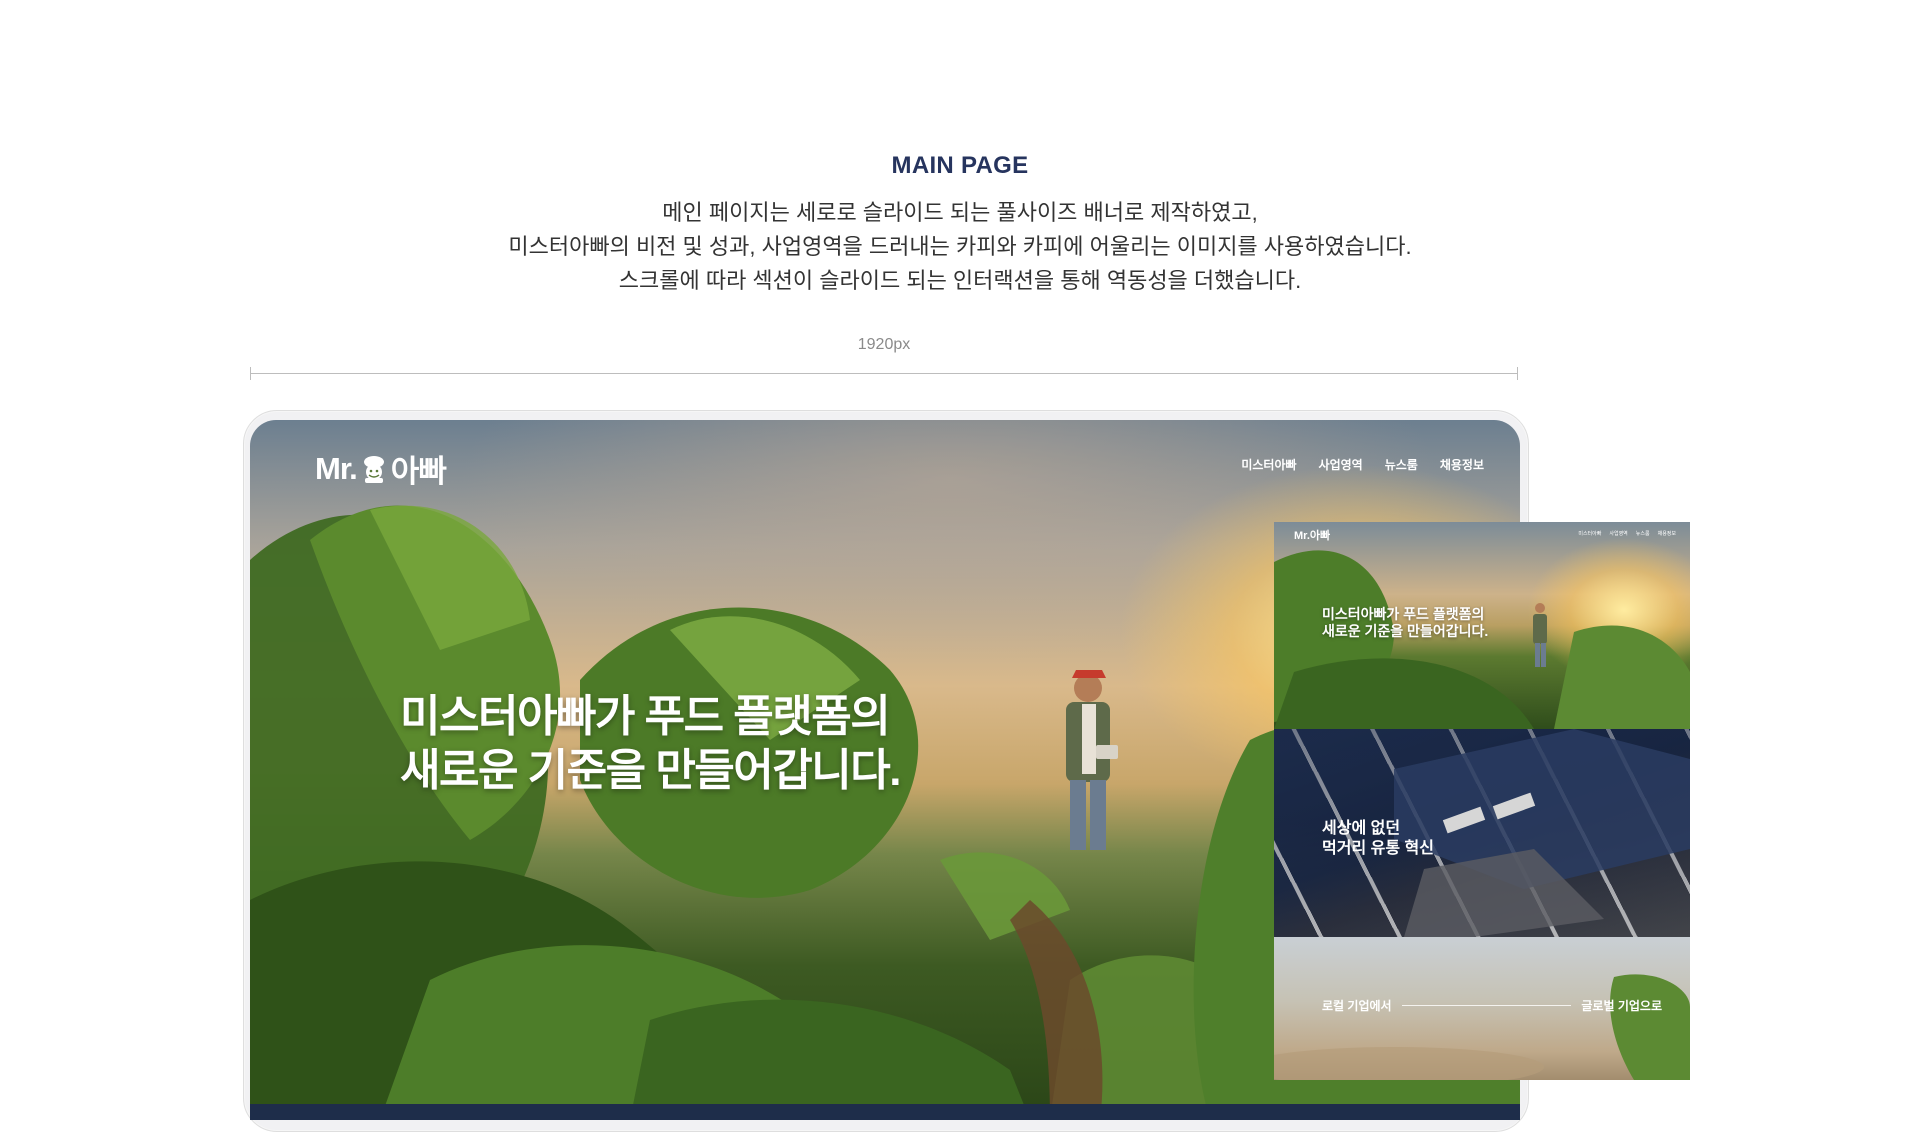 The height and width of the screenshot is (1132, 1920). Describe the element at coordinates (1092, 760) in the screenshot. I see `farmer-figure` at that location.